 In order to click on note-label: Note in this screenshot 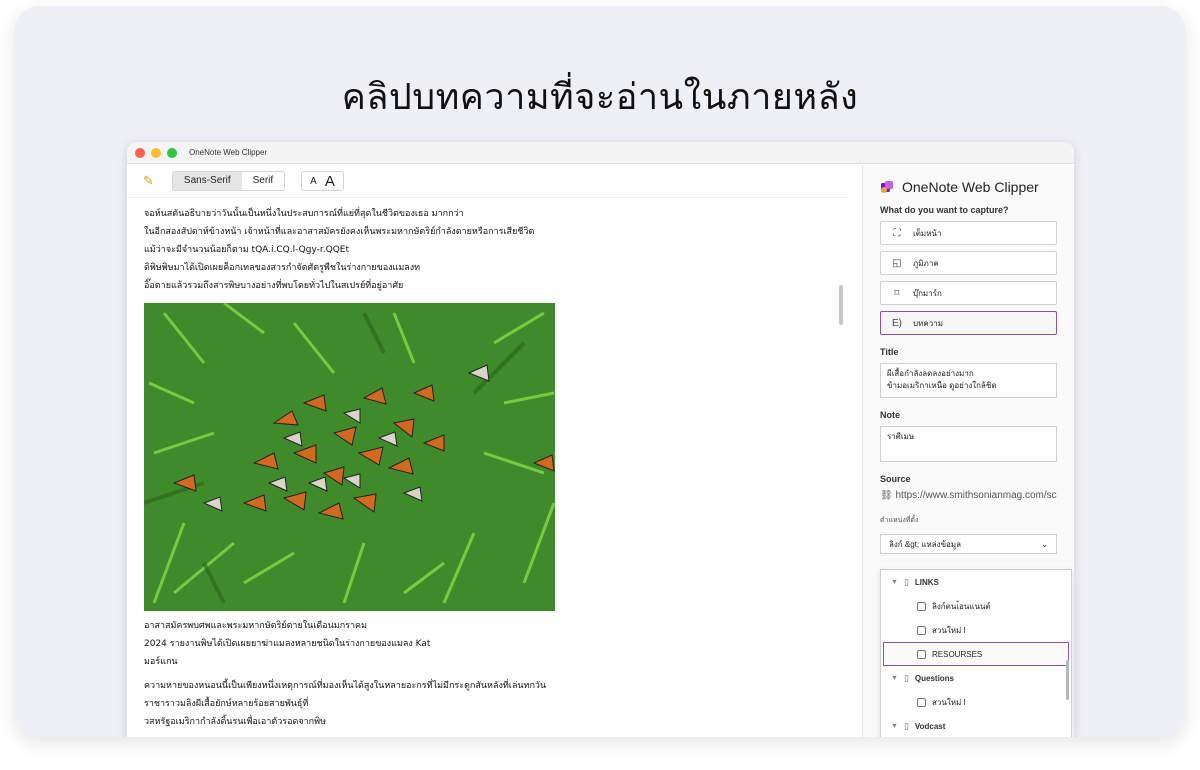, I will do `click(890, 415)`.